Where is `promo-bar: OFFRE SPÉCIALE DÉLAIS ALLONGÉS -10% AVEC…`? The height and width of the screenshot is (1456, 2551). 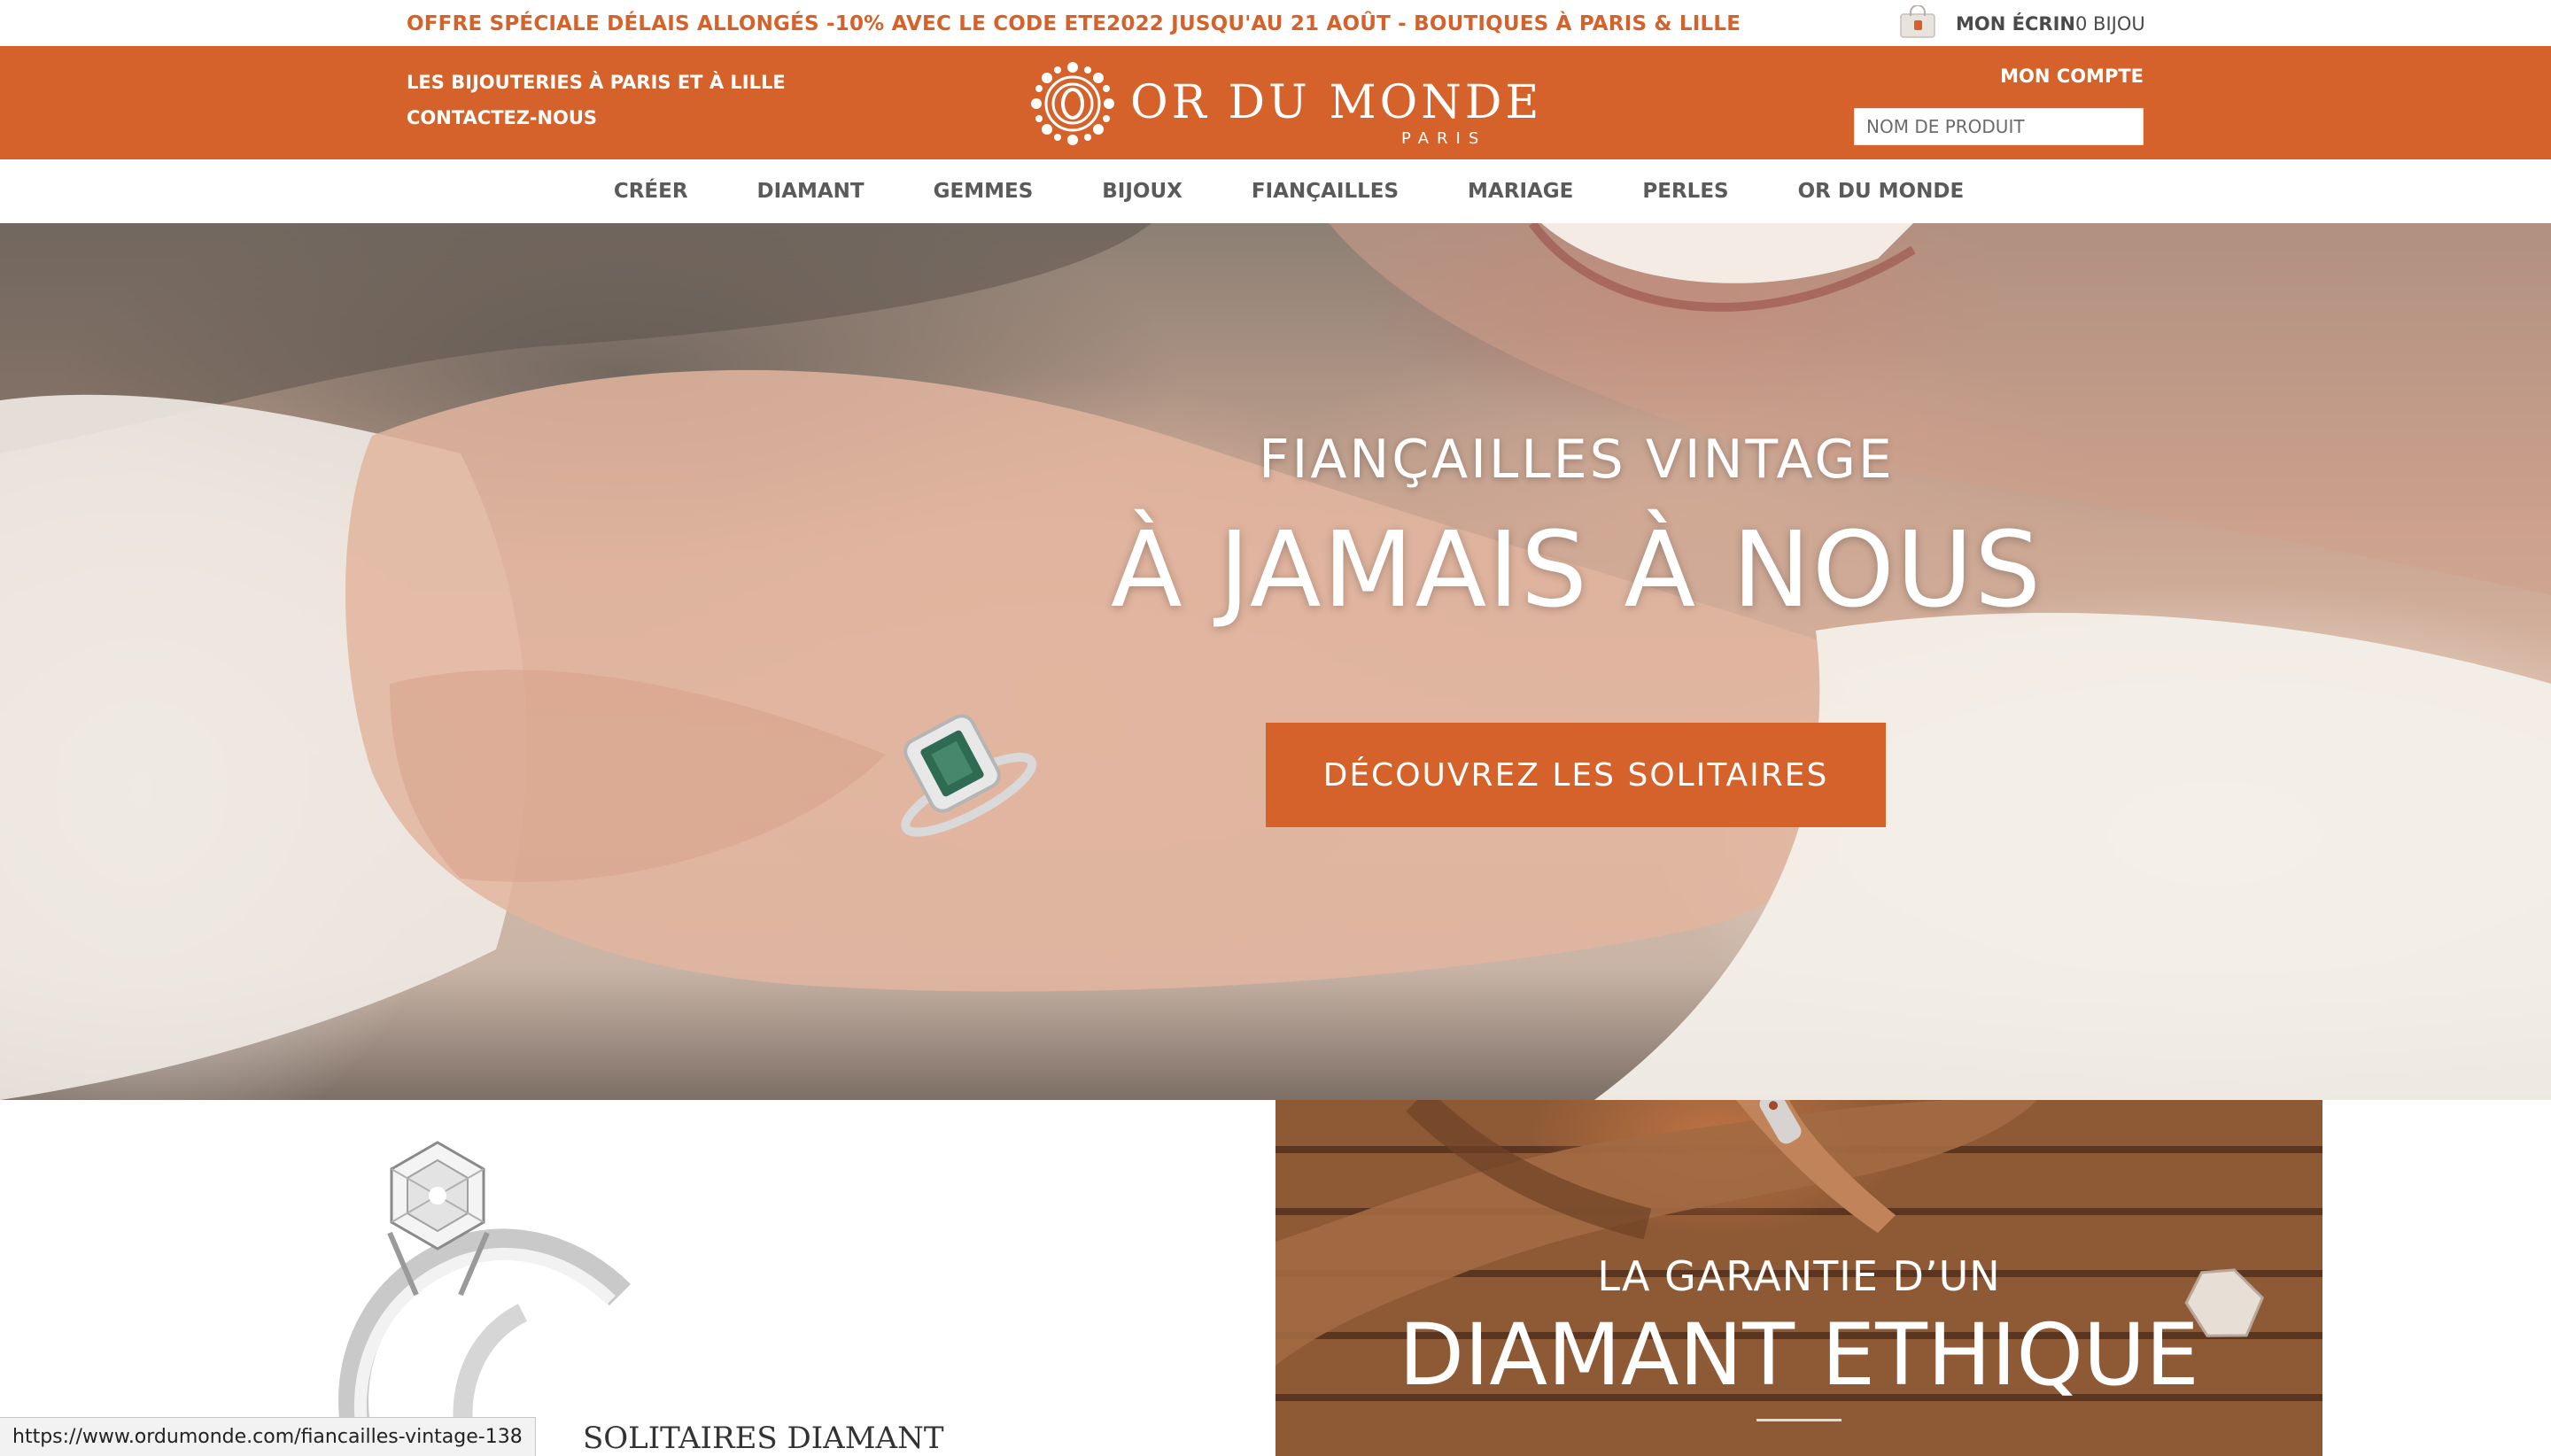
promo-bar: OFFRE SPÉCIALE DÉLAIS ALLONGÉS -10% AVEC… is located at coordinates (1275, 23).